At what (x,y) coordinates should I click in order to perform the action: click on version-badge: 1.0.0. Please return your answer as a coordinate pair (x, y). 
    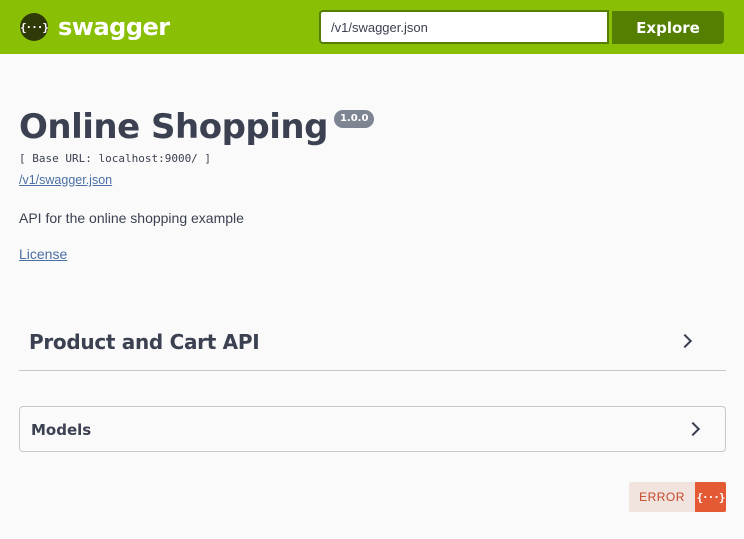
    Looking at the image, I should click on (354, 119).